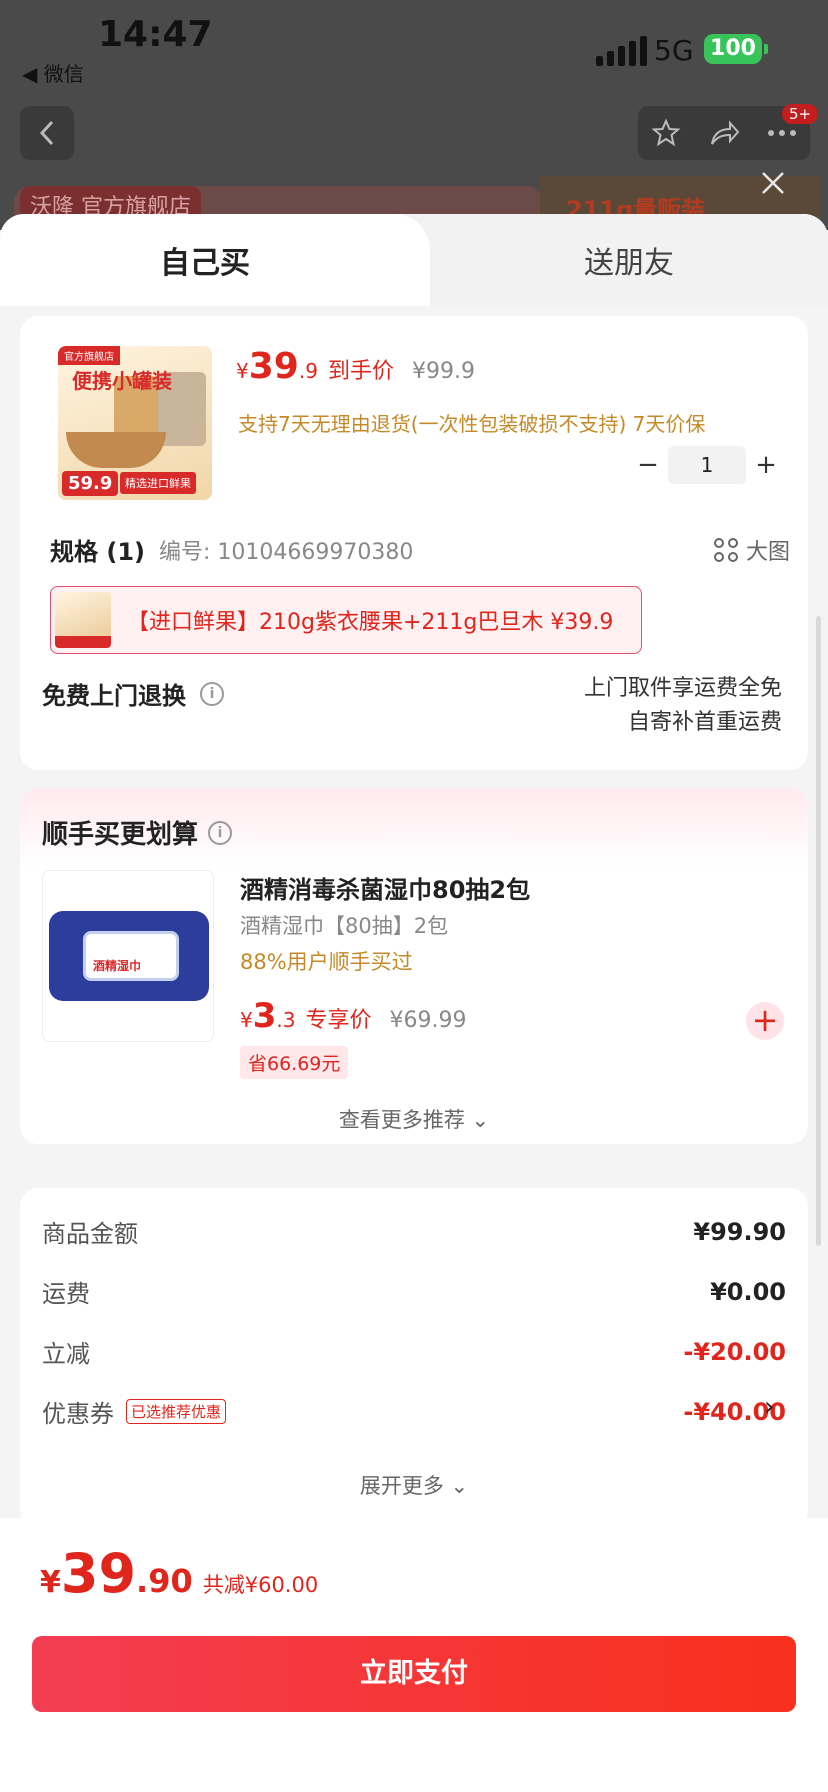 The height and width of the screenshot is (1792, 828). I want to click on option-label: 【进口鲜果】210g紫衣腰果+211g巴旦木 ¥39.9, so click(370, 622).